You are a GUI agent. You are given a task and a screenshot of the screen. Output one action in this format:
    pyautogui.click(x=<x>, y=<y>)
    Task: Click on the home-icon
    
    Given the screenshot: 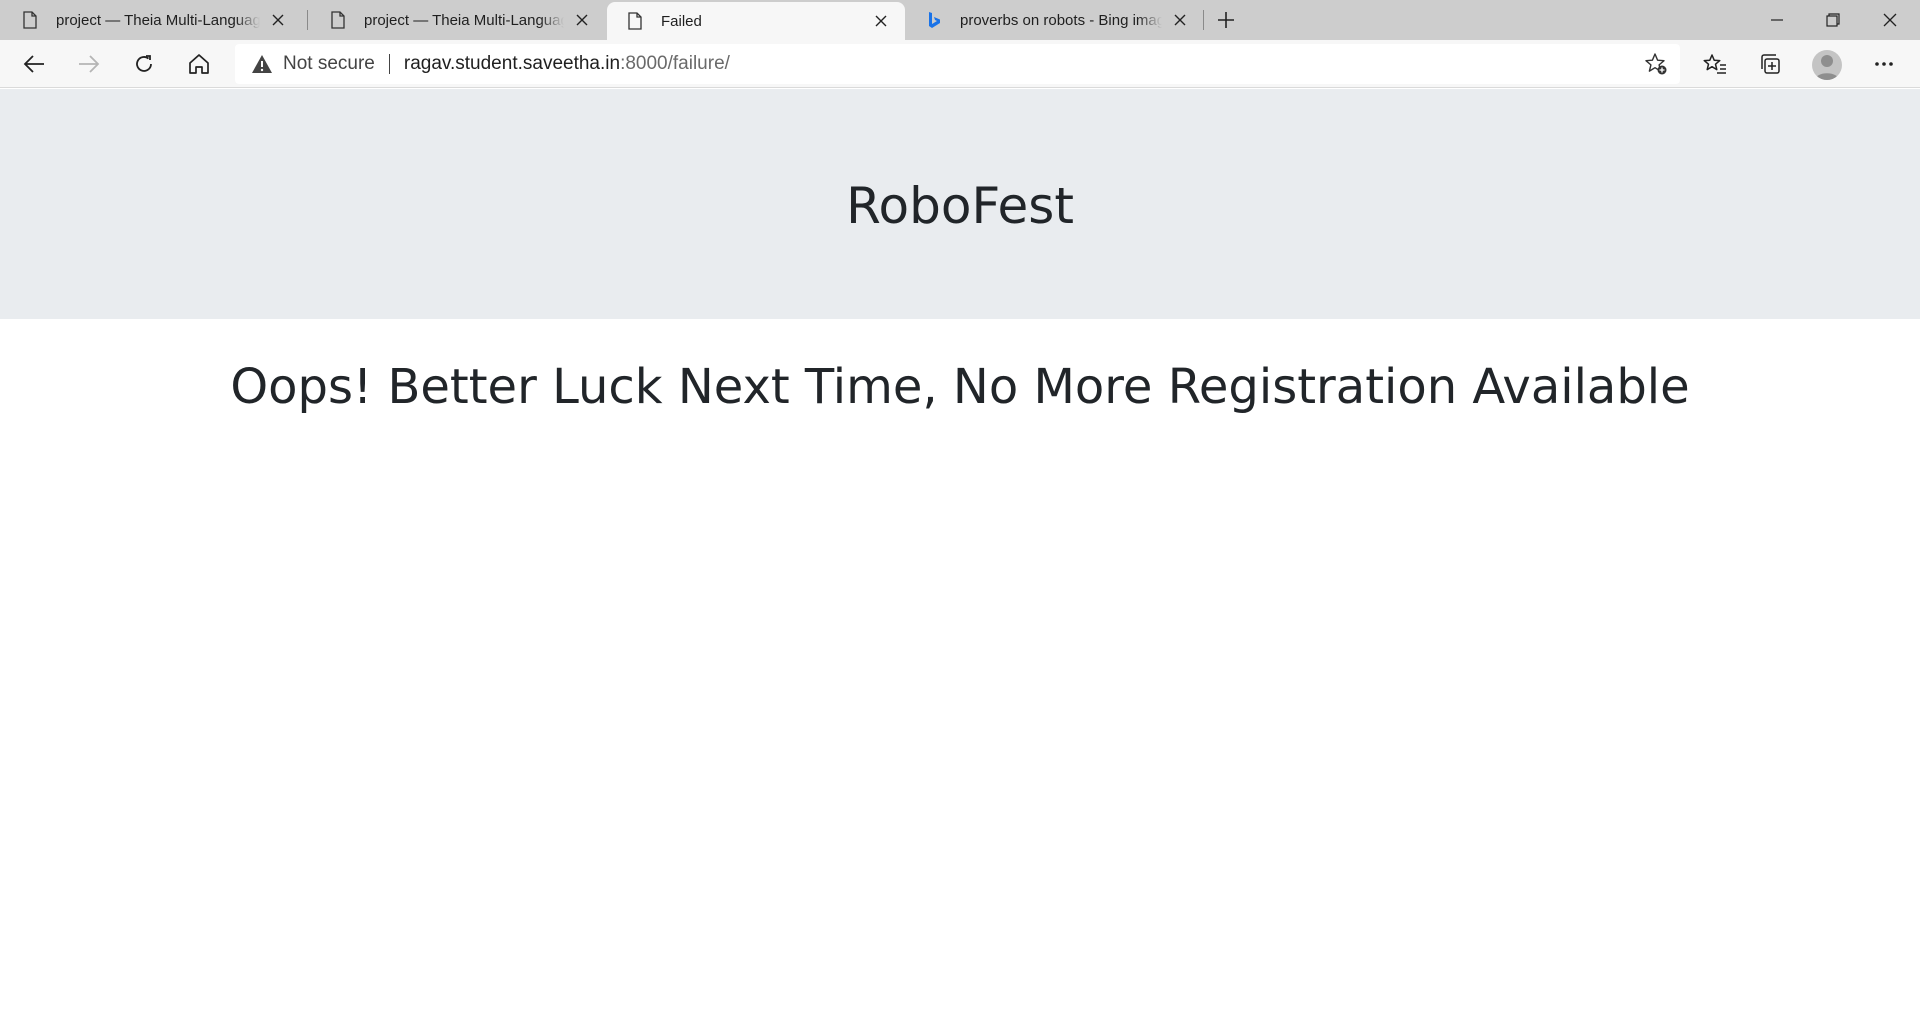 What is the action you would take?
    pyautogui.click(x=199, y=64)
    